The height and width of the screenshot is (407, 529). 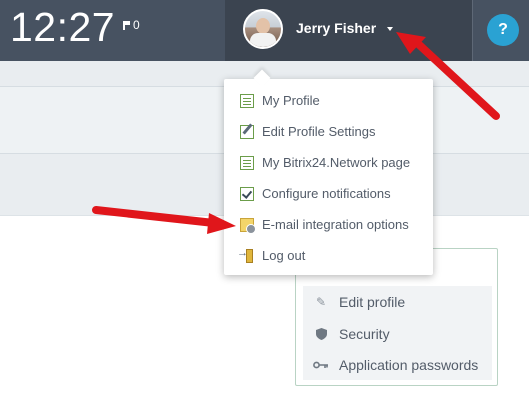 I want to click on divider, so click(x=472, y=30).